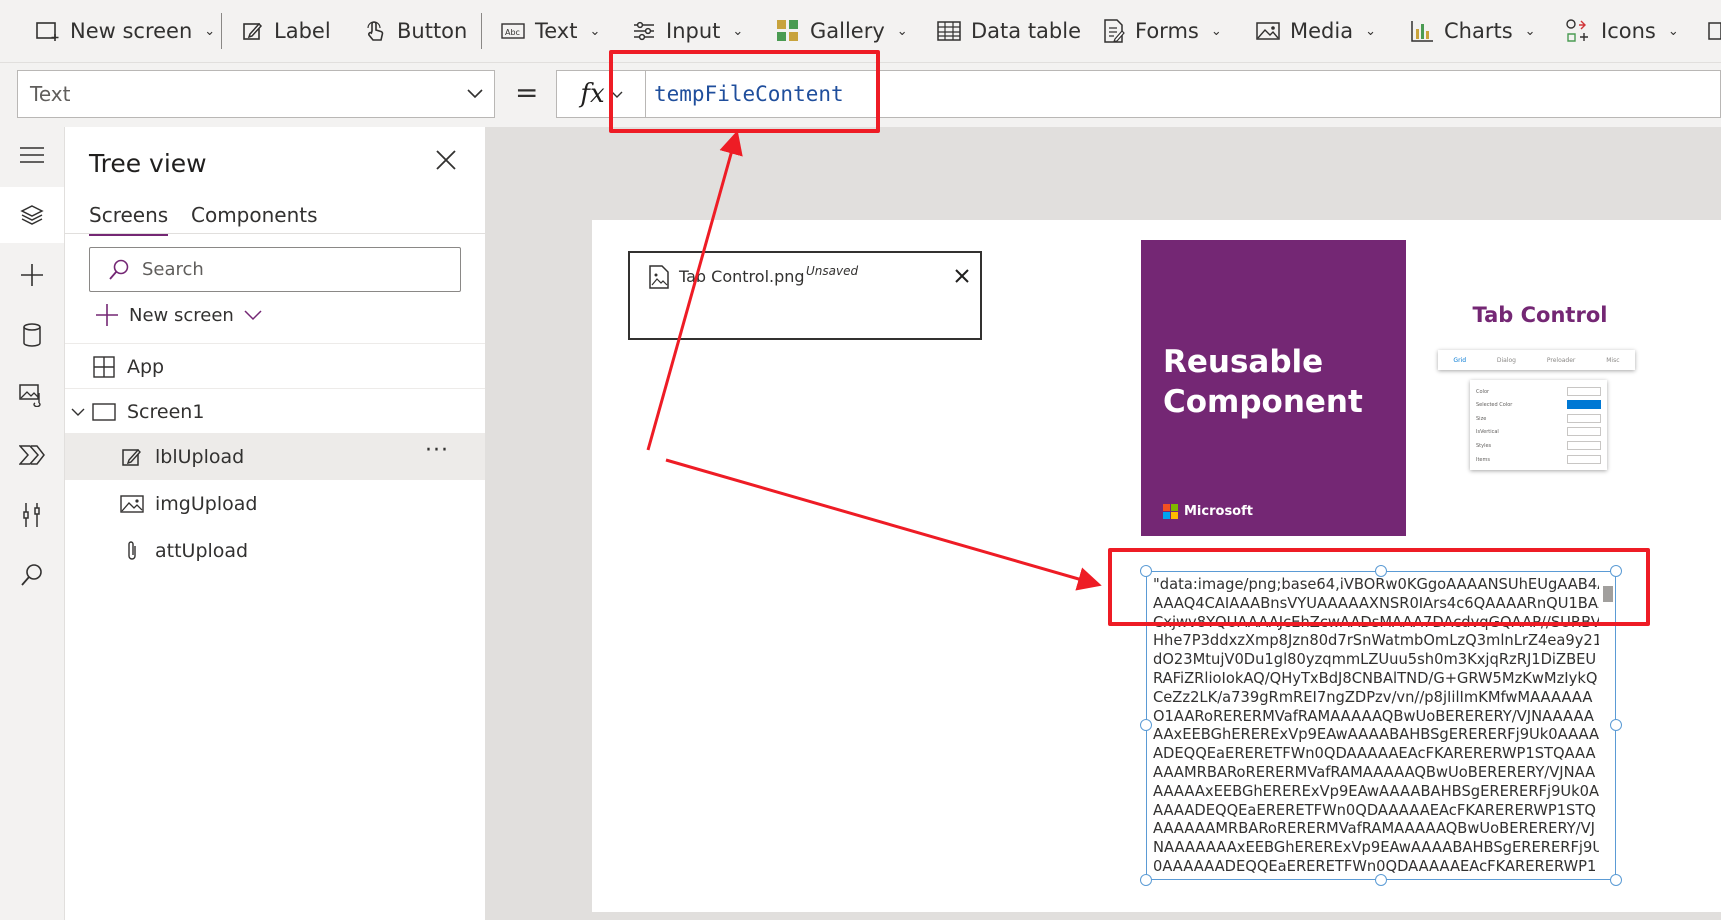  Describe the element at coordinates (202, 550) in the screenshot. I see `tree-node-label: attUpload` at that location.